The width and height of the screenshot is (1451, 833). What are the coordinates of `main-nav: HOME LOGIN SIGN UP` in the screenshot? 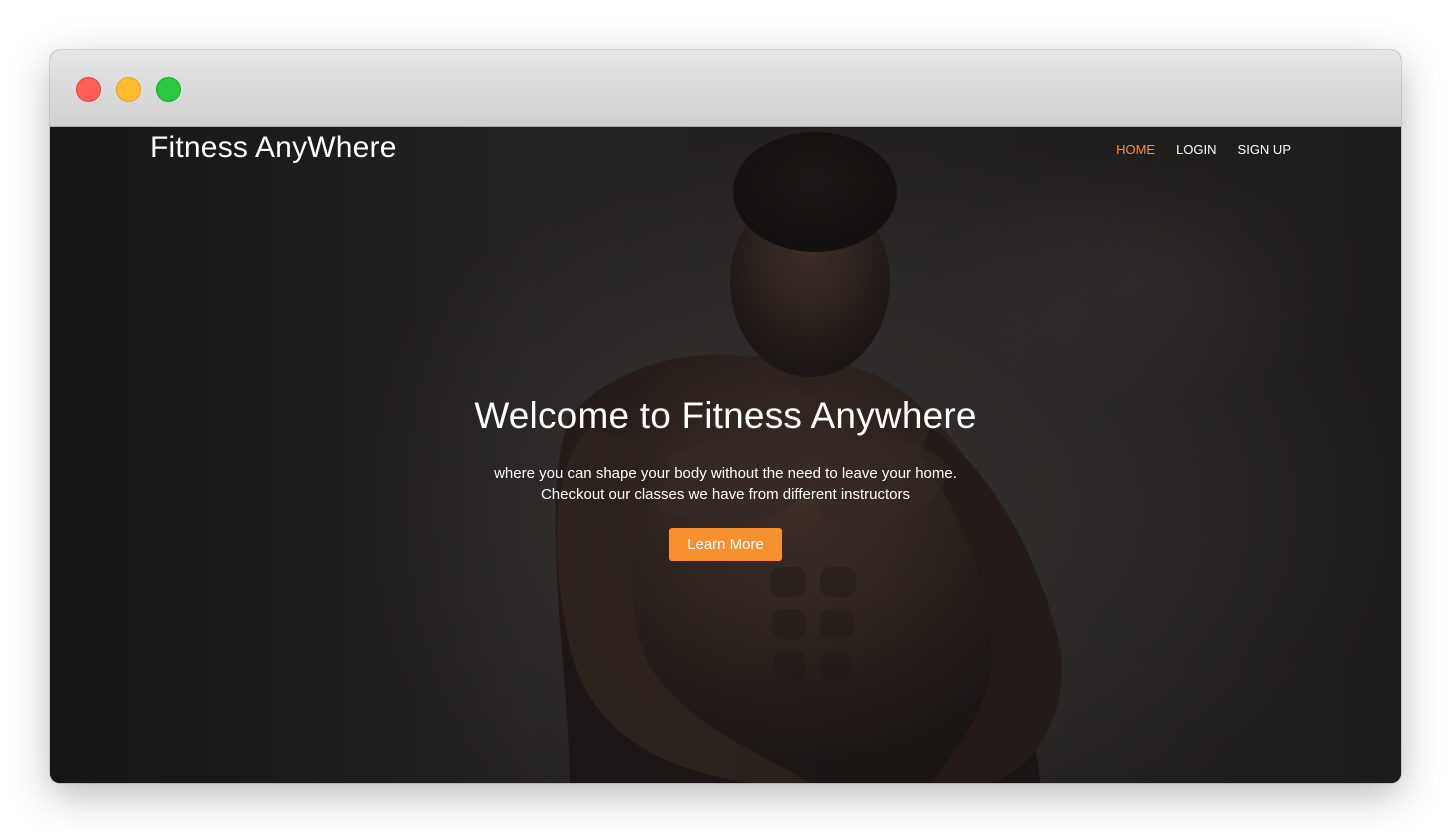 It's located at (1203, 149).